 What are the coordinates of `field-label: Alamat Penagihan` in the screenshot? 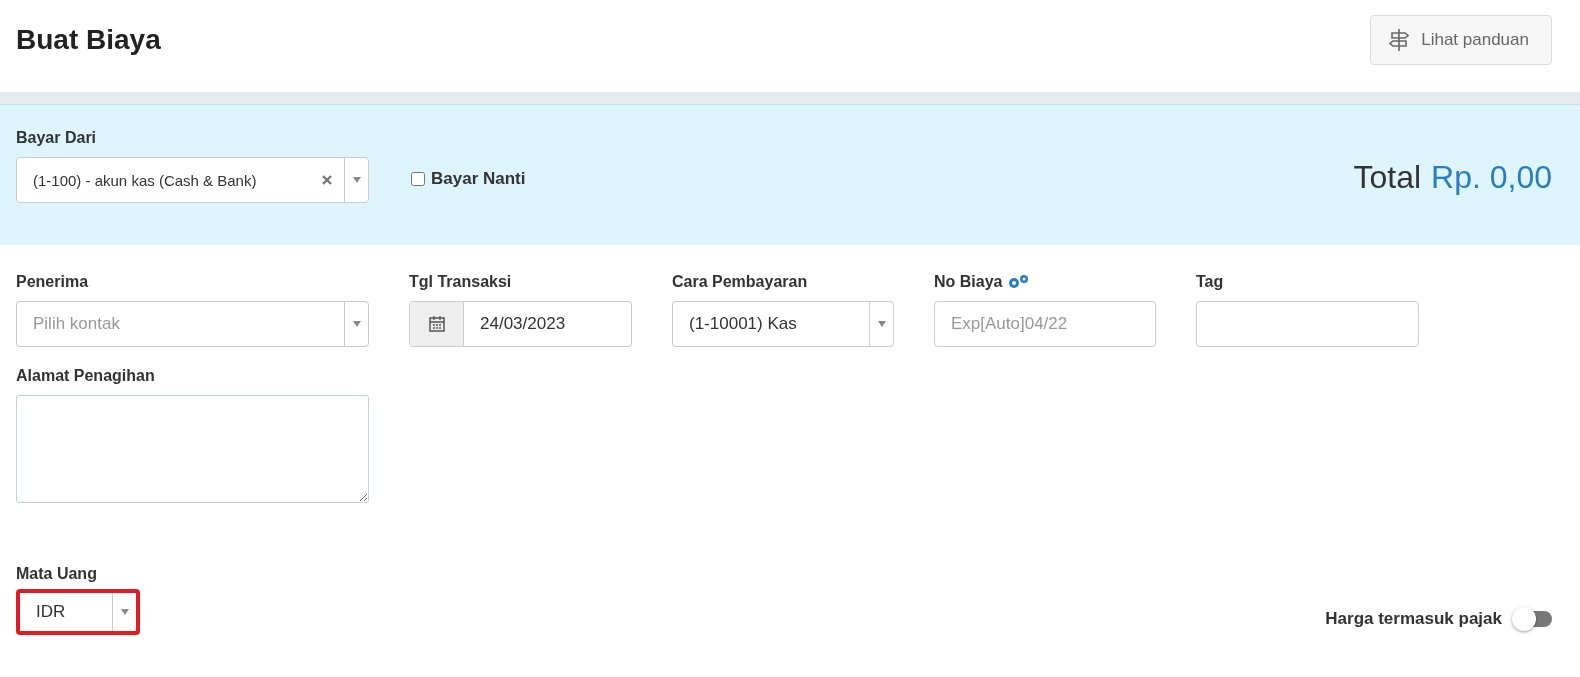 It's located at (86, 376).